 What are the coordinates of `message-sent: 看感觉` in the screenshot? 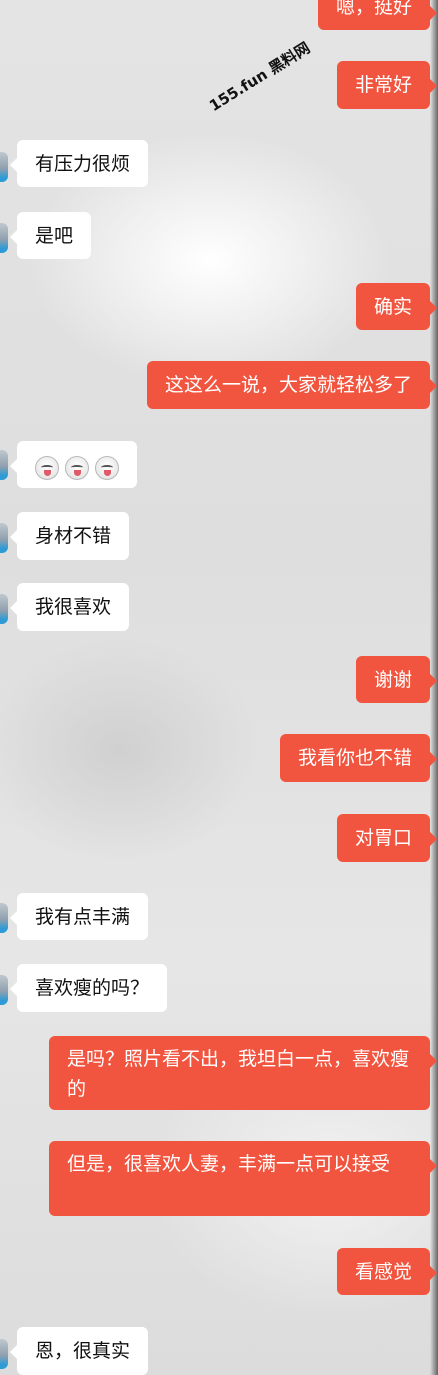 It's located at (387, 1271).